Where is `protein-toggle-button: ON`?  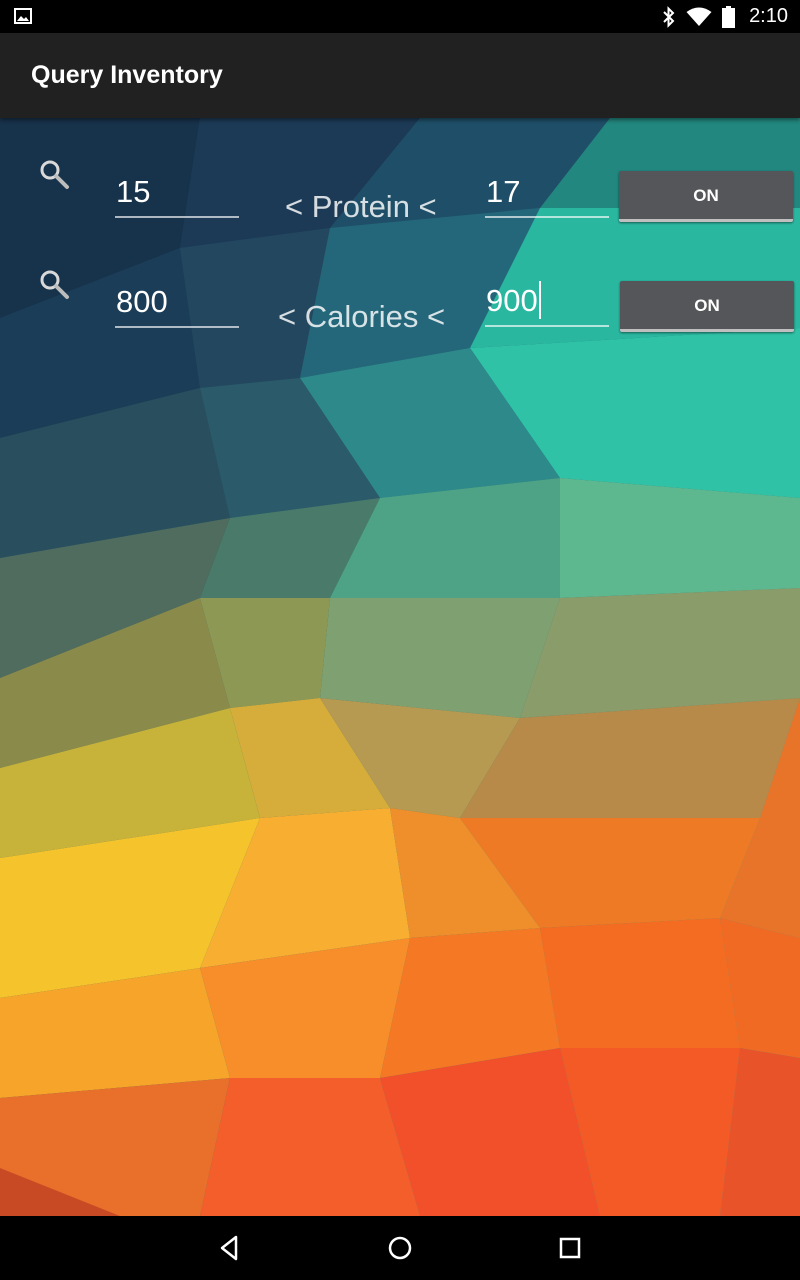 protein-toggle-button: ON is located at coordinates (706, 196).